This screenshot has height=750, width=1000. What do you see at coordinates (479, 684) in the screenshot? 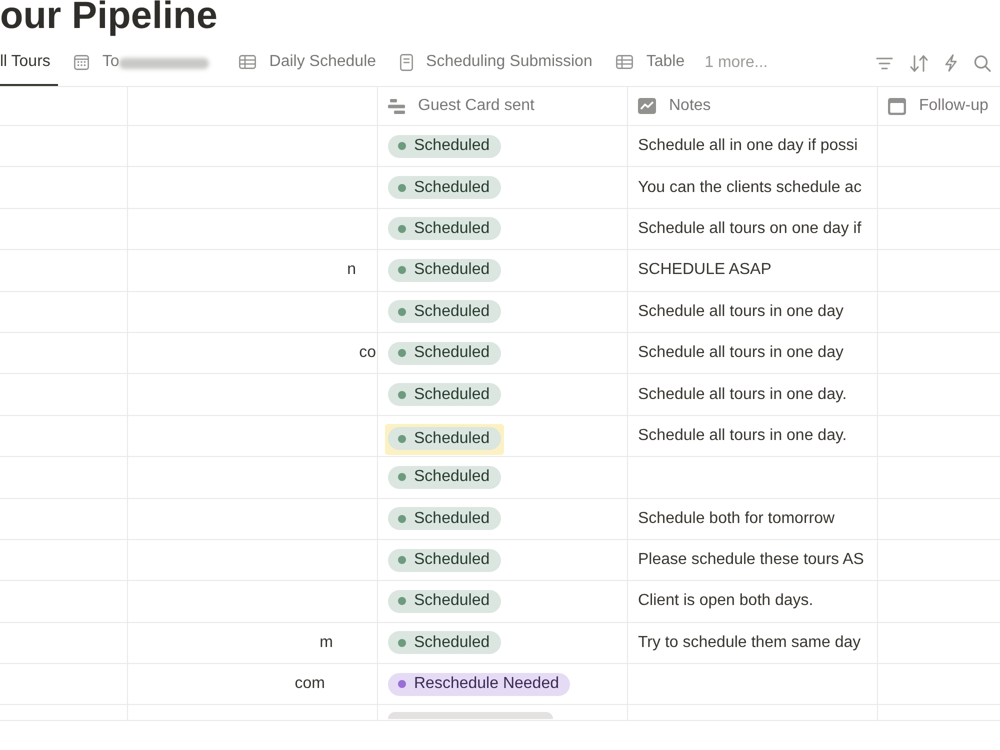
I see `status-badge: Reschedule Needed` at bounding box center [479, 684].